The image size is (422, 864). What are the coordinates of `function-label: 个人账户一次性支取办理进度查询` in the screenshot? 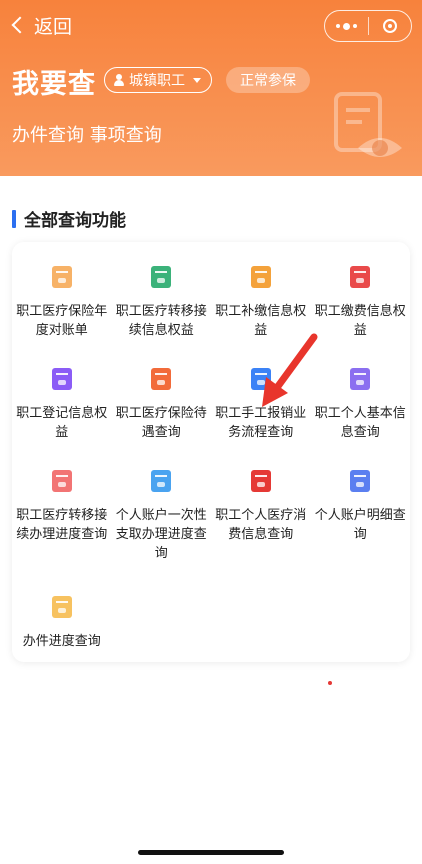 It's located at (161, 534).